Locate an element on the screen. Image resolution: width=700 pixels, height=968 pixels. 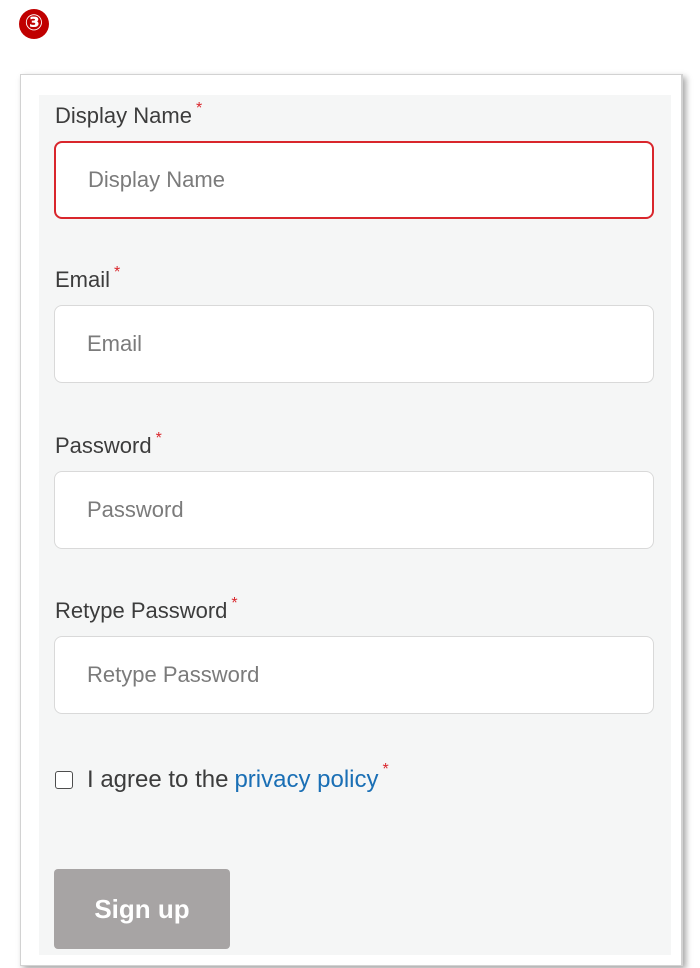
email-input is located at coordinates (354, 344).